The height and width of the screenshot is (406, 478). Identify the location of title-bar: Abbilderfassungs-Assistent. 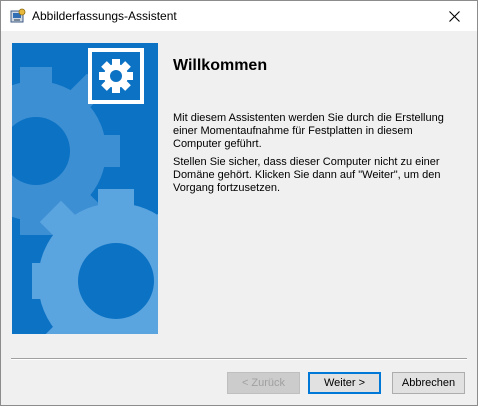
(239, 16).